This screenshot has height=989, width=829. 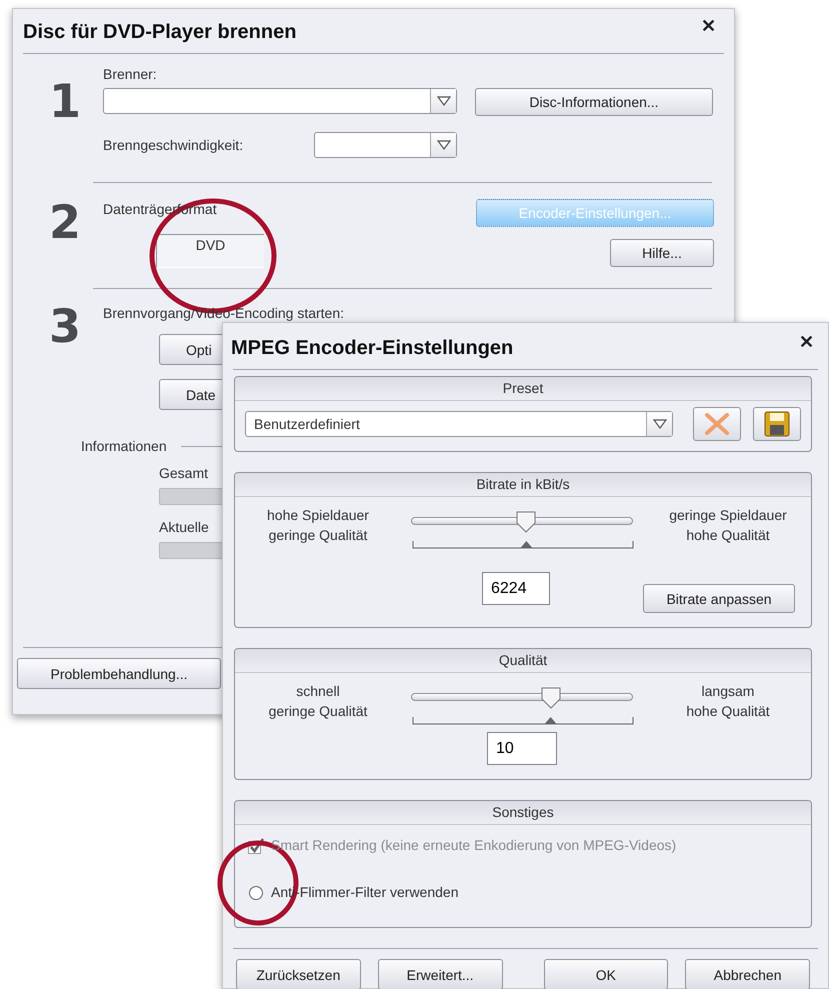 I want to click on section-label: Informationen, so click(x=124, y=446).